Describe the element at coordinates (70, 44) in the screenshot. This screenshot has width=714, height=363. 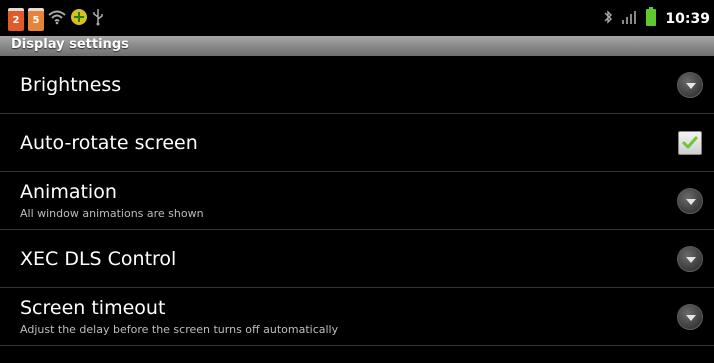
I see `page-title: Display settings` at that location.